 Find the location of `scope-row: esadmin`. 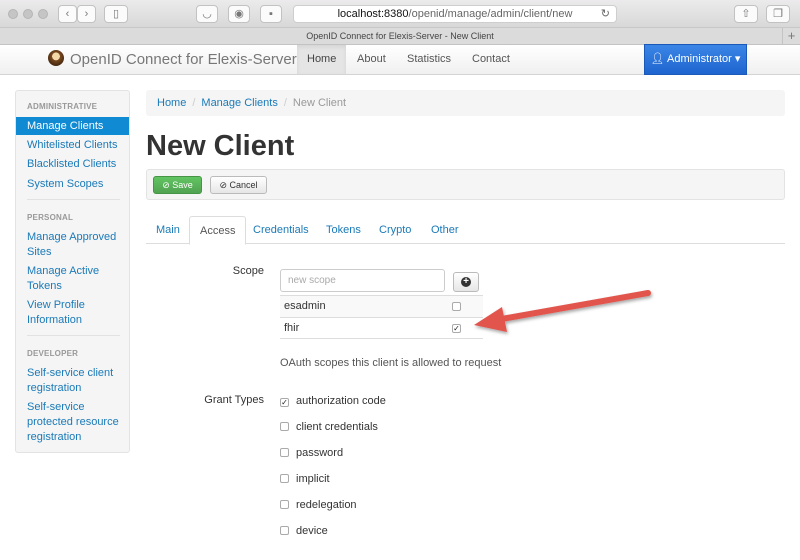

scope-row: esadmin is located at coordinates (381, 306).